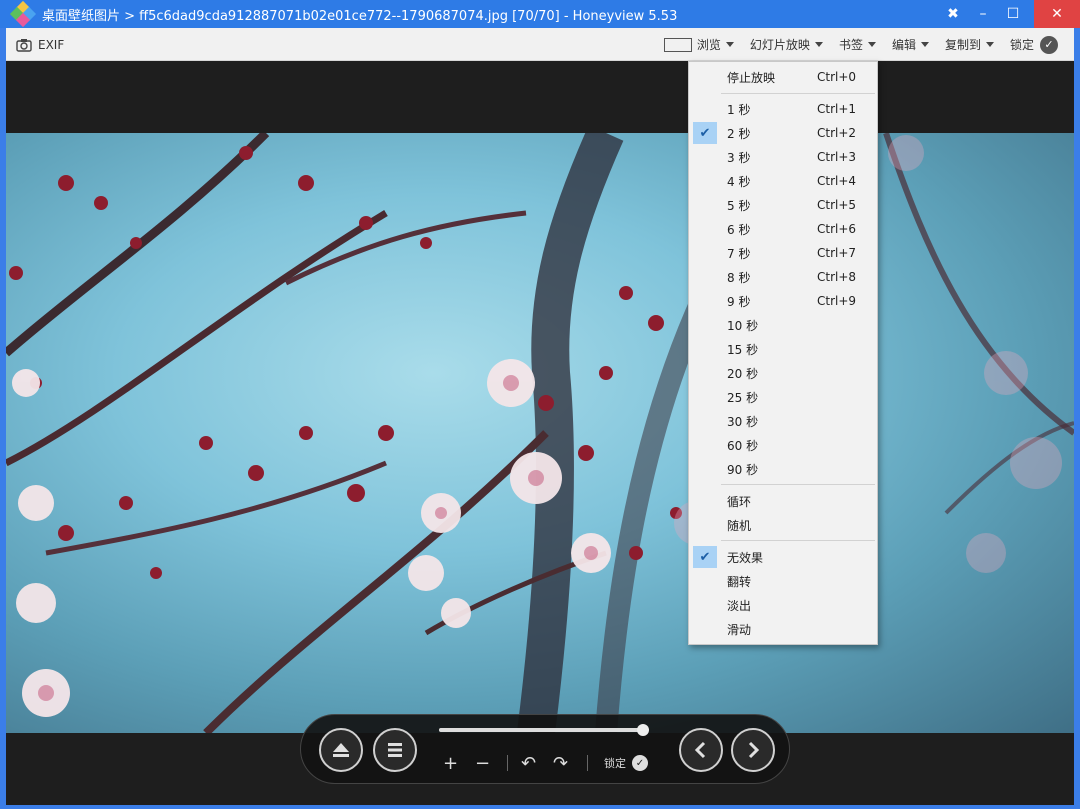 The width and height of the screenshot is (1080, 809). Describe the element at coordinates (743, 373) in the screenshot. I see `menu-item-label: 20 秒` at that location.